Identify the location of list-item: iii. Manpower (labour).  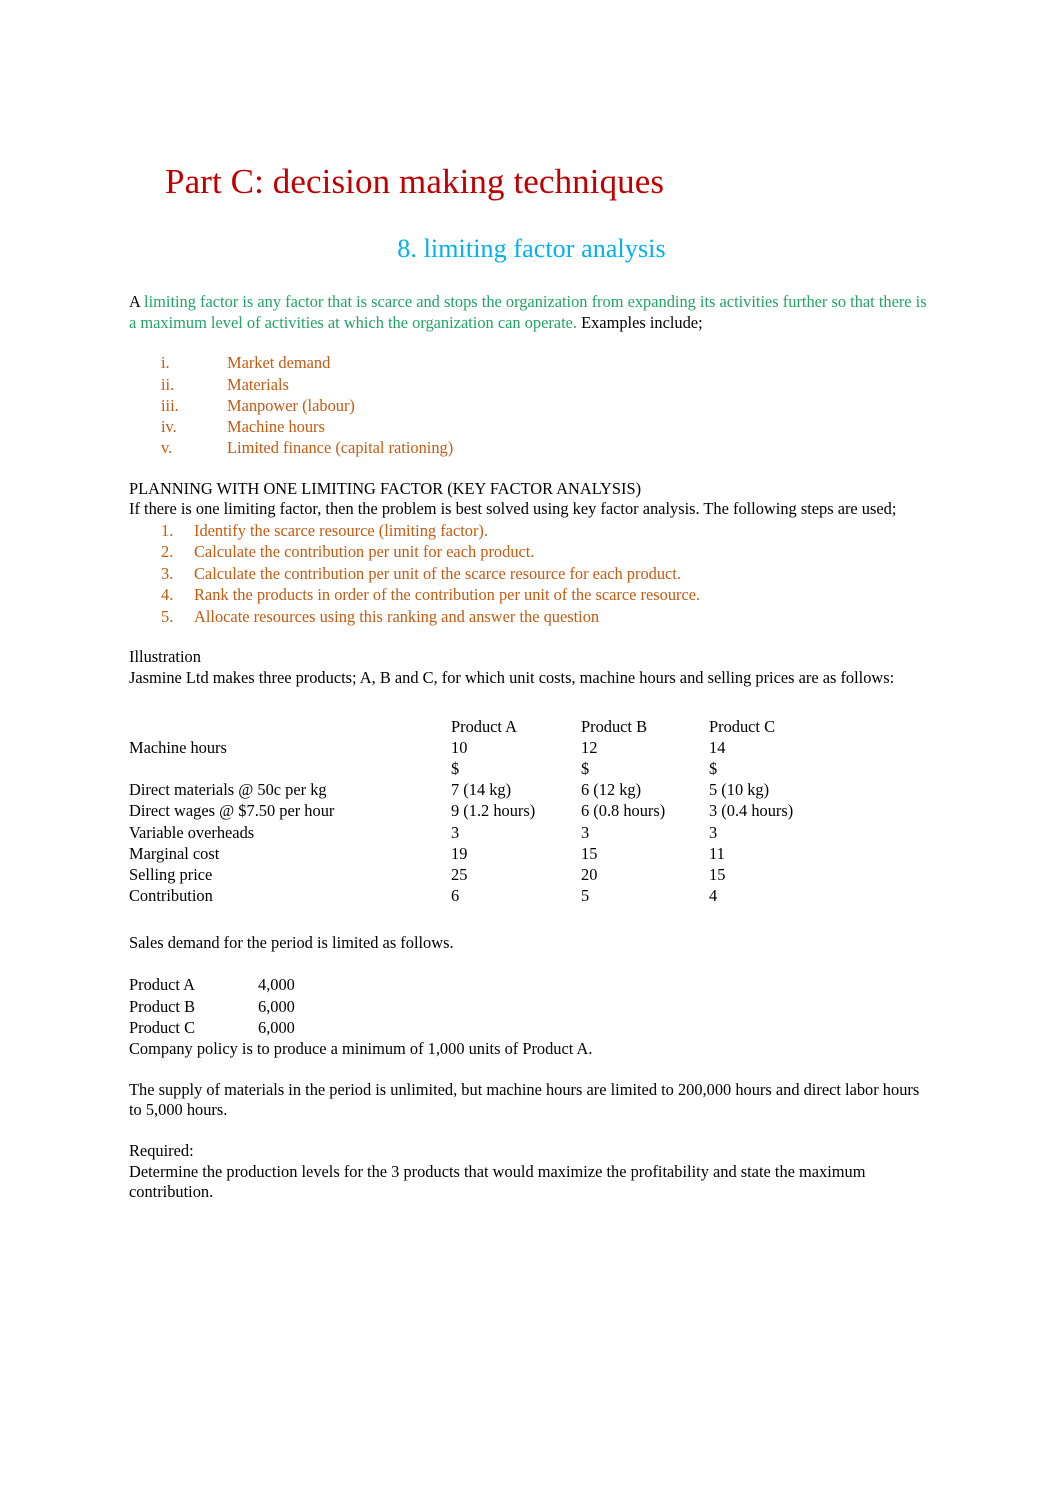
(531, 405).